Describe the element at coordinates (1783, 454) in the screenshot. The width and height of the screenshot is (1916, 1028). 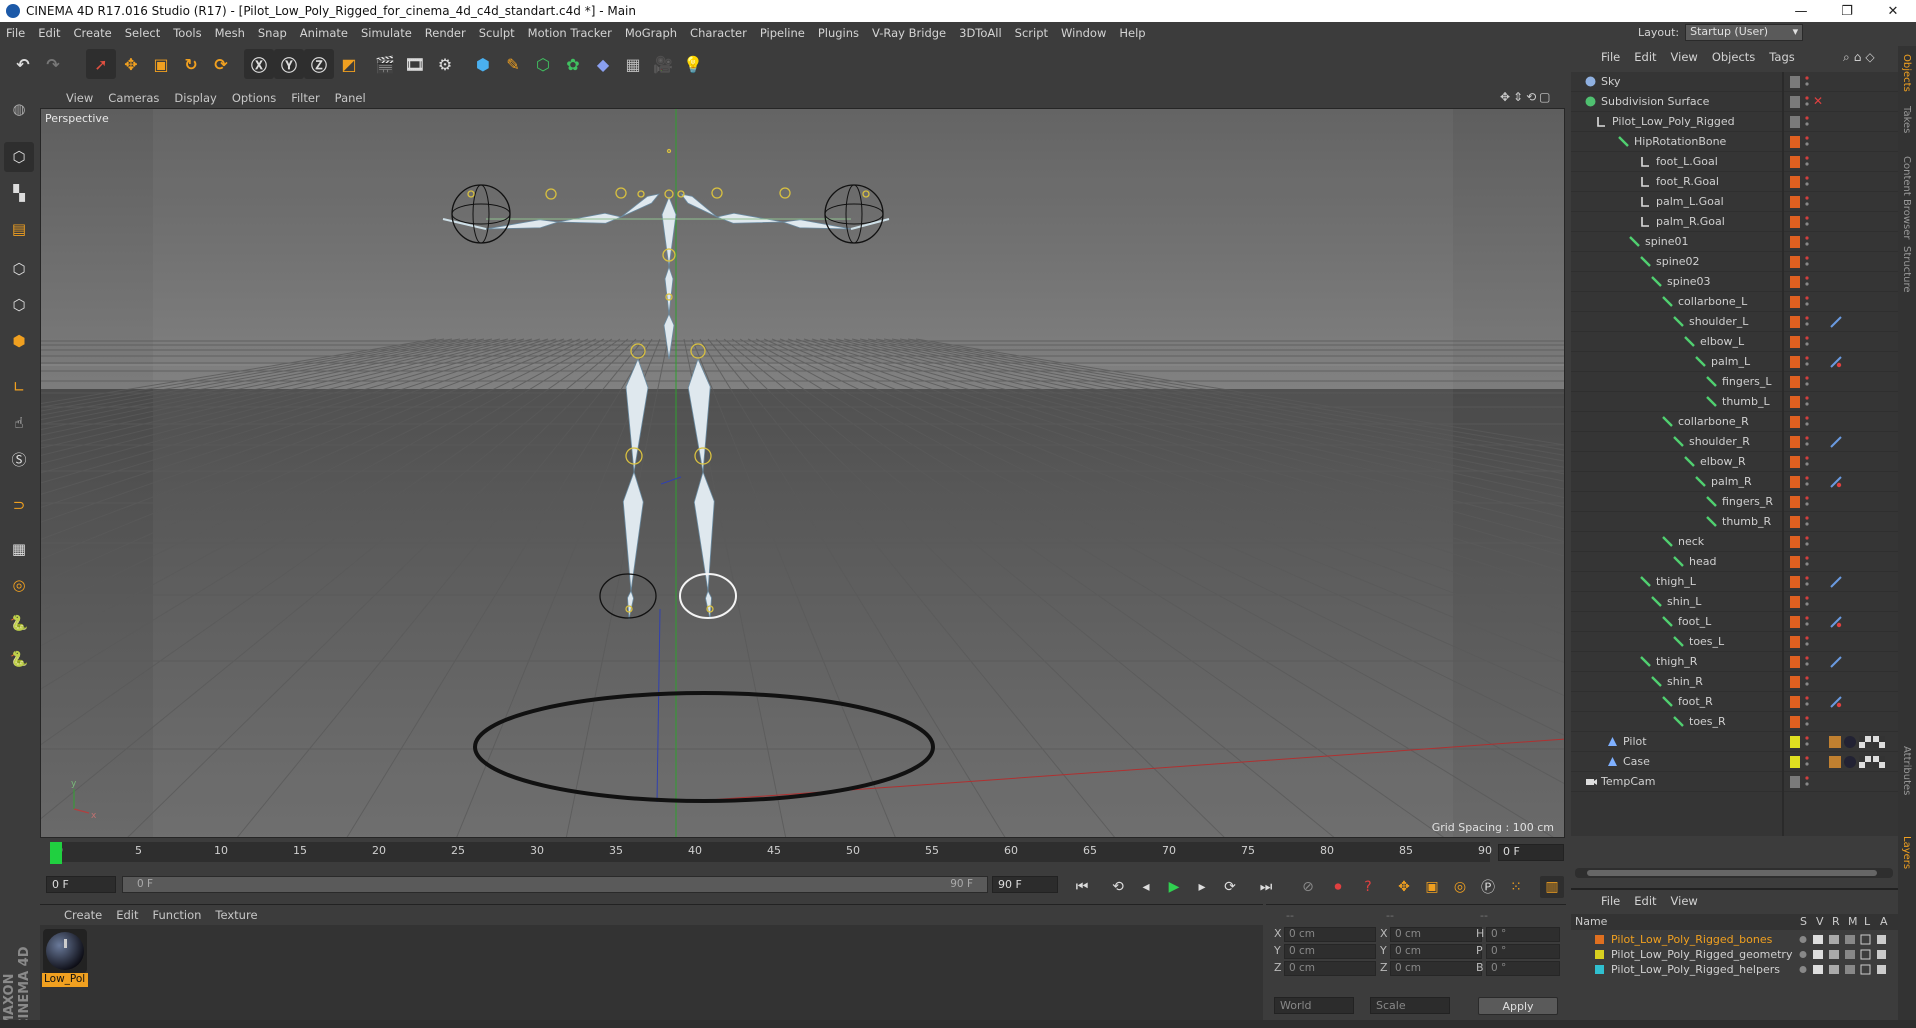
I see `object-tree-divider` at that location.